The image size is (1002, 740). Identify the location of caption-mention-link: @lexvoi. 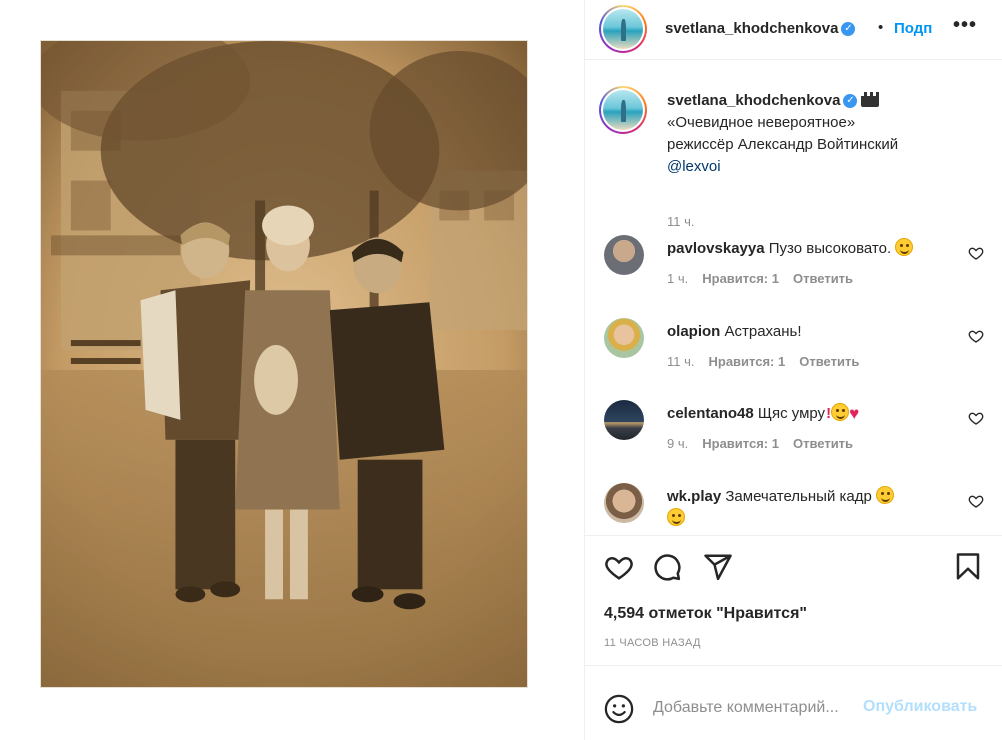
(694, 166).